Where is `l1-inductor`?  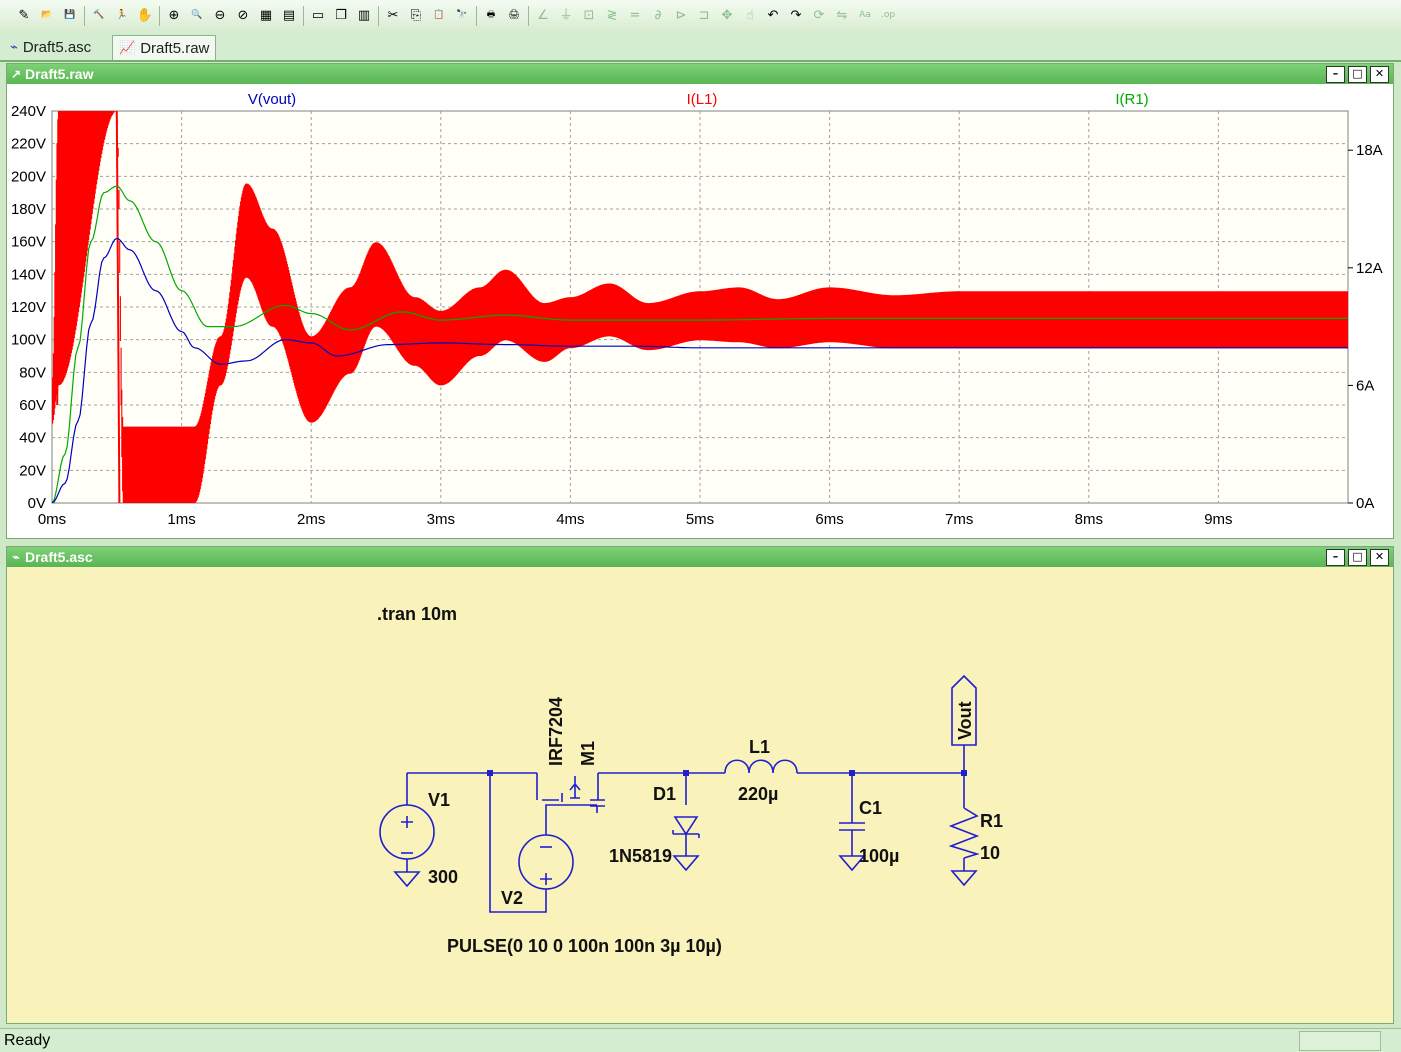
l1-inductor is located at coordinates (761, 766).